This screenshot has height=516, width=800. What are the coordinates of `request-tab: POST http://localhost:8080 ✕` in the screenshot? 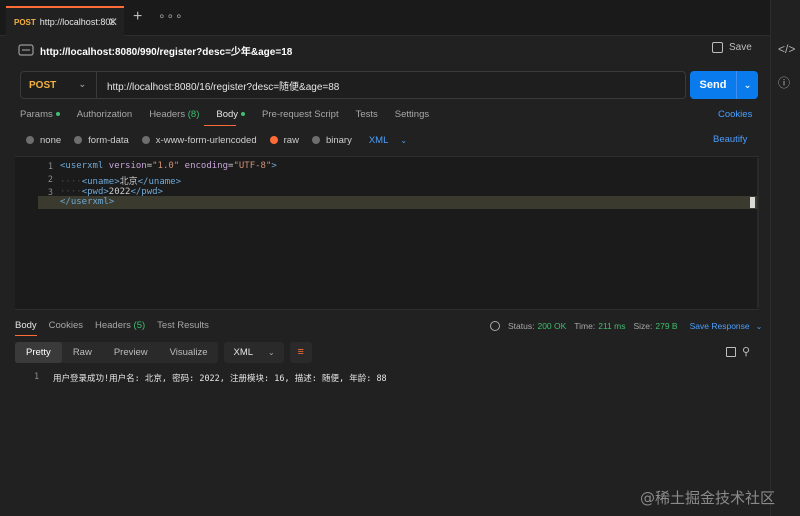 It's located at (65, 21).